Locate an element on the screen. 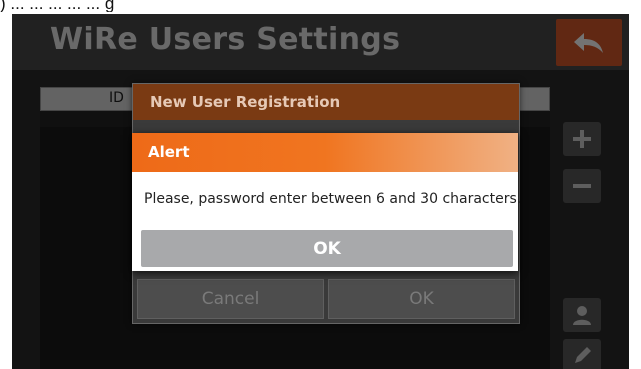  registration-ok-button: OK is located at coordinates (421, 299).